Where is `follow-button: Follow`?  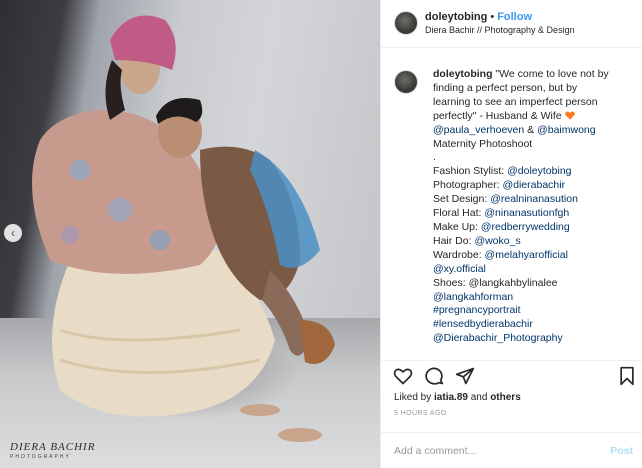
follow-button: Follow is located at coordinates (514, 17).